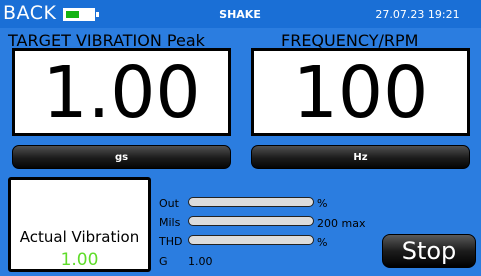 The width and height of the screenshot is (481, 276). What do you see at coordinates (251, 240) in the screenshot?
I see `thd-bar` at bounding box center [251, 240].